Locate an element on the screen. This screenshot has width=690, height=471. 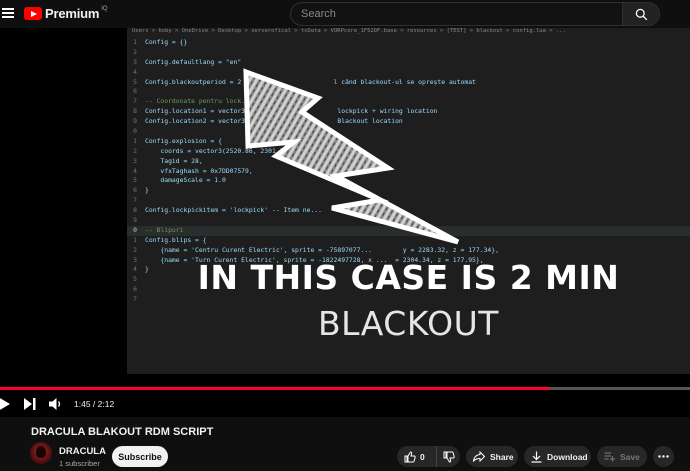
code-text: damageScale = 1.0 is located at coordinates (185, 180).